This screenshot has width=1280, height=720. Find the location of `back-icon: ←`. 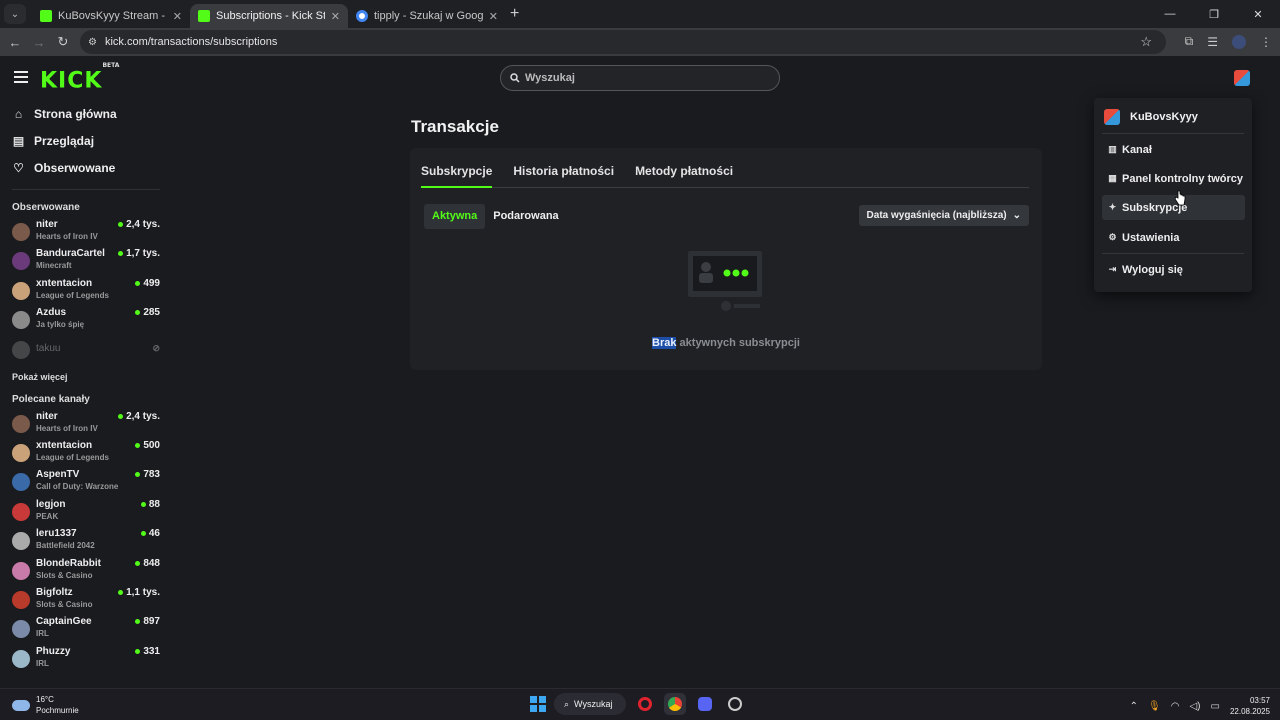

back-icon: ← is located at coordinates (15, 42).